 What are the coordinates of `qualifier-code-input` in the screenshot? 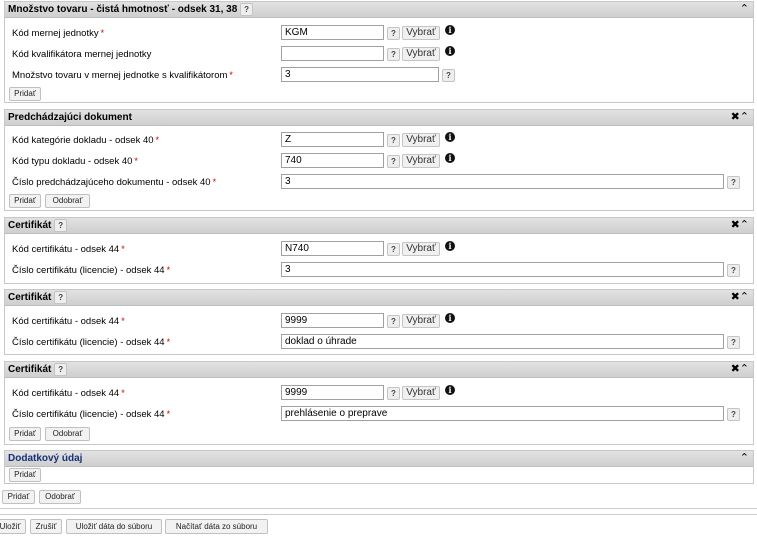 It's located at (332, 53).